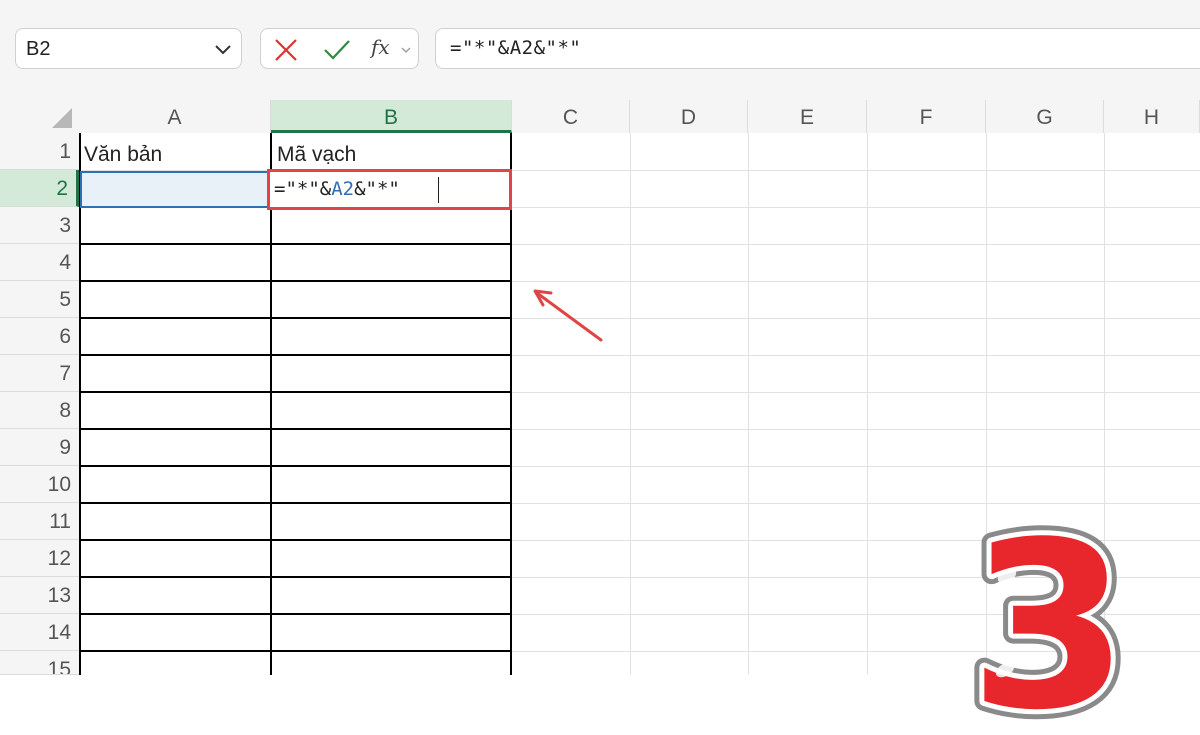 This screenshot has height=735, width=1200. What do you see at coordinates (1045, 116) in the screenshot?
I see `column-header-g: G` at bounding box center [1045, 116].